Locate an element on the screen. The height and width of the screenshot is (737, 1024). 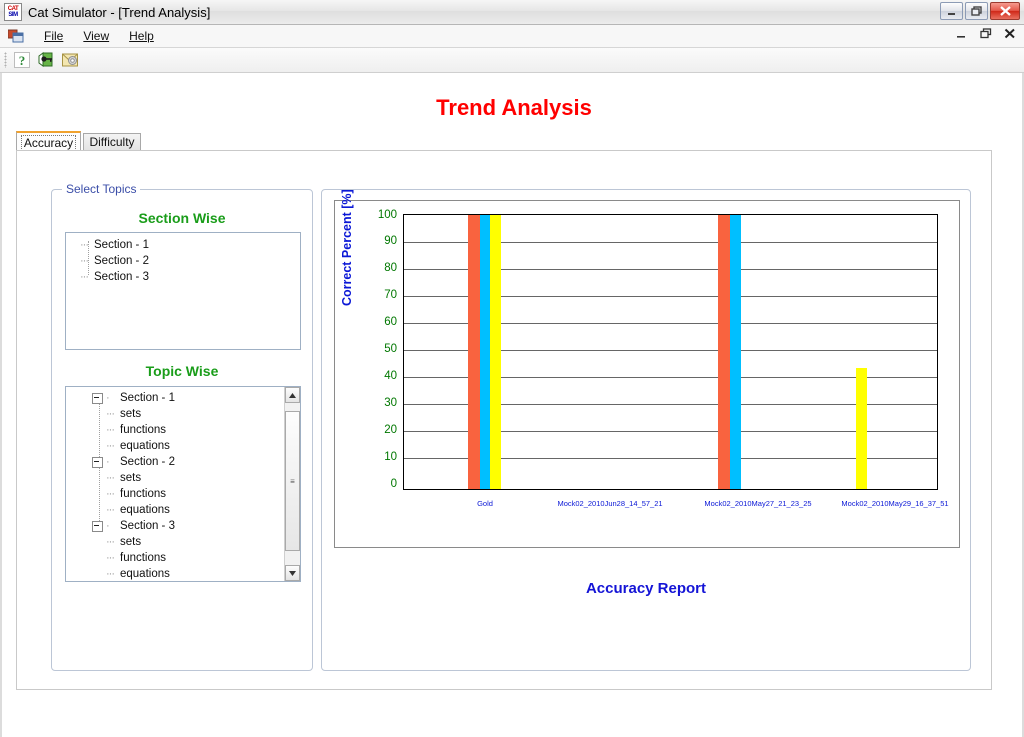
close-button is located at coordinates (1005, 11).